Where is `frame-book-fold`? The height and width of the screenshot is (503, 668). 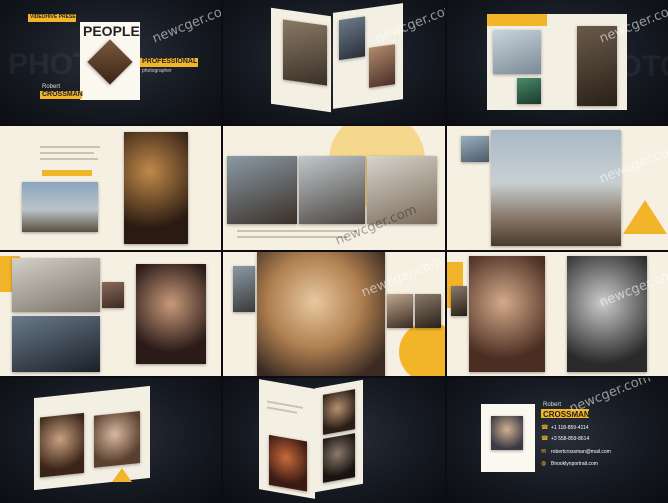
frame-book-fold is located at coordinates (334, 440).